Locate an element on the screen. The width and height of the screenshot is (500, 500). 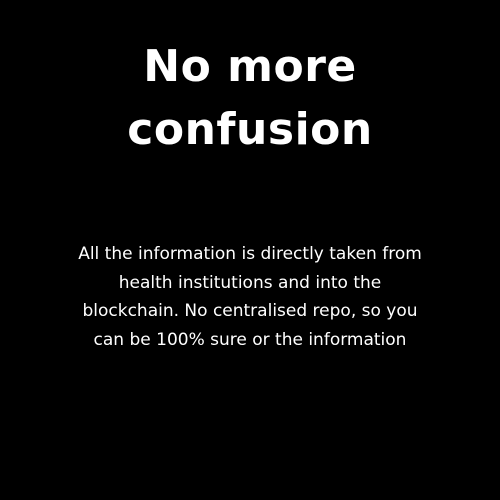
slide-body-line: health institutions and into the is located at coordinates (250, 282).